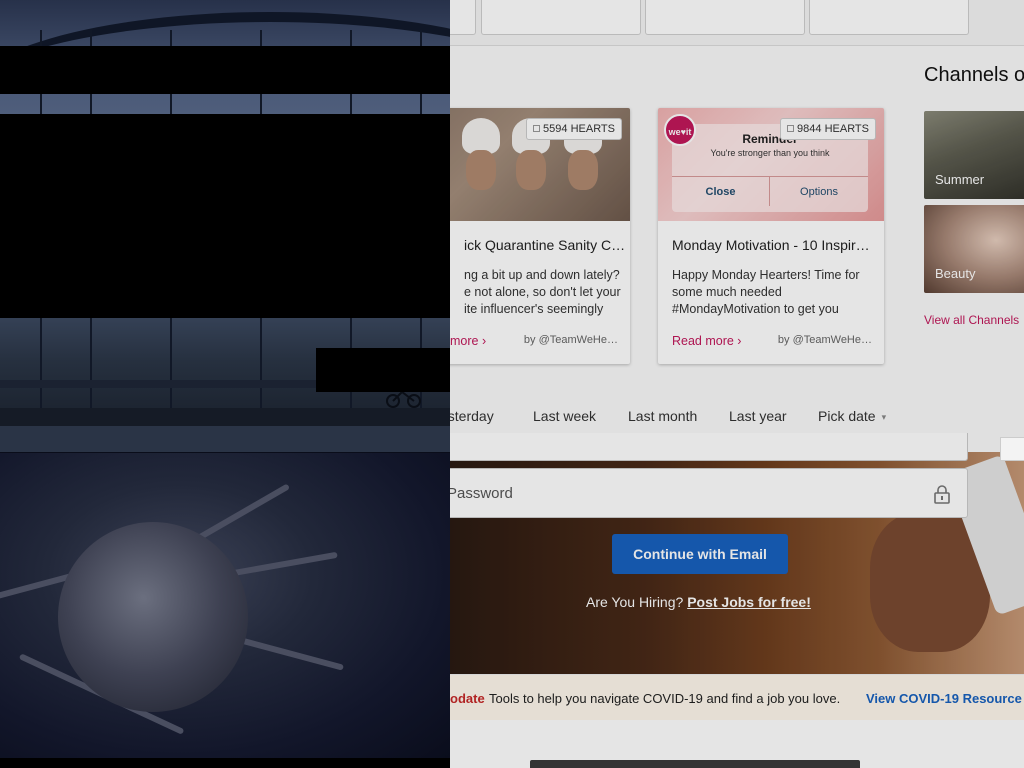  I want to click on lock-icon, so click(942, 494).